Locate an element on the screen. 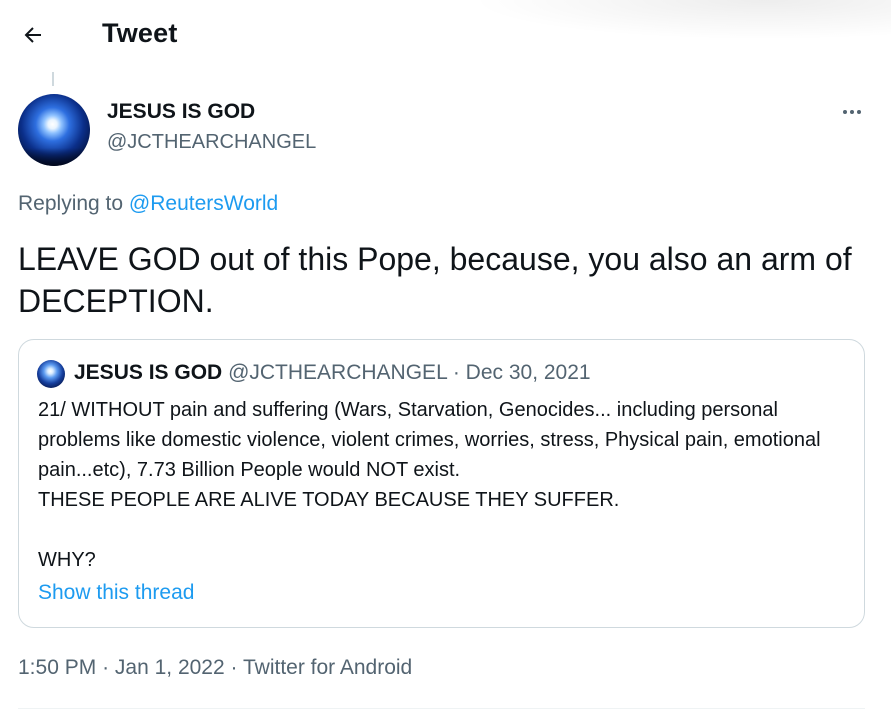 Image resolution: width=891 pixels, height=718 pixels. replying-to-line: Replying to @ReutersWorld is located at coordinates (148, 204).